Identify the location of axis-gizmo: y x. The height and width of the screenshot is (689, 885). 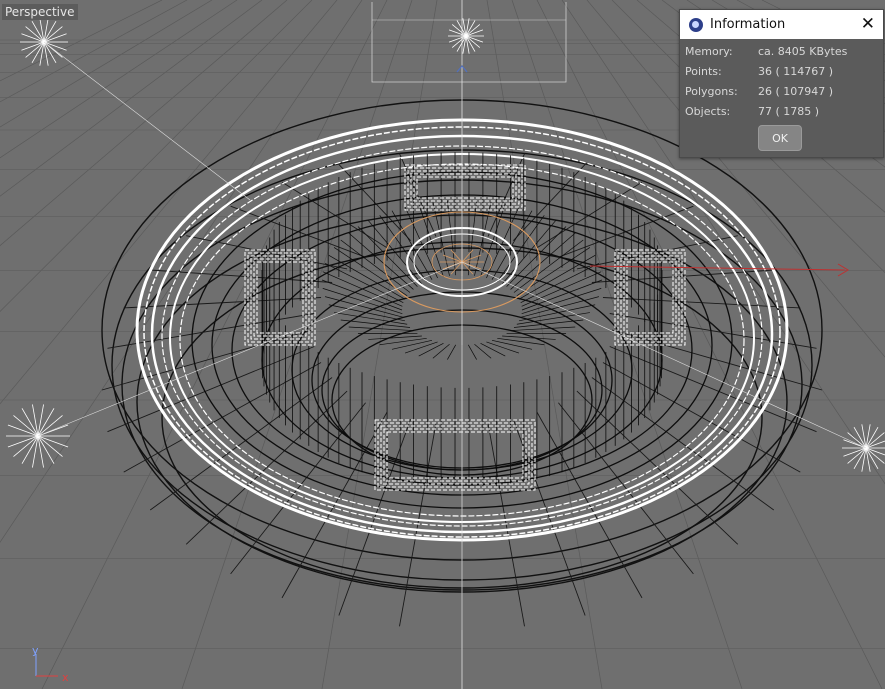
(53, 665).